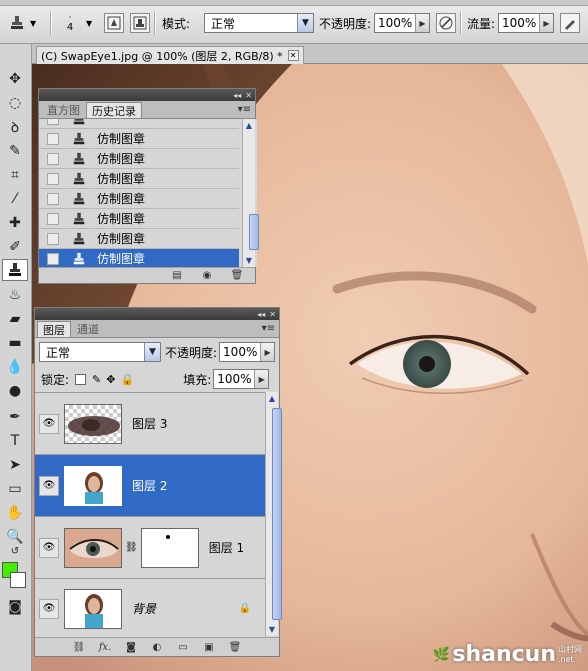 The width and height of the screenshot is (588, 671). Describe the element at coordinates (15, 270) in the screenshot. I see `clone-stamp-tool-icon` at that location.